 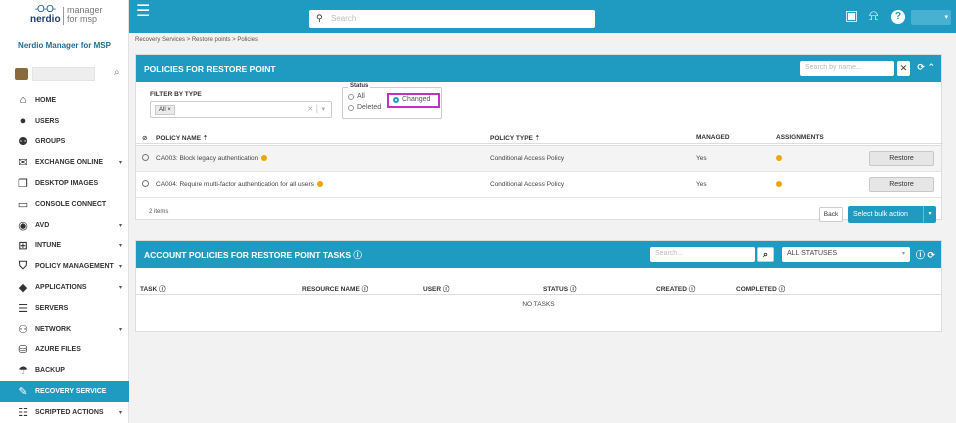 What do you see at coordinates (23, 184) in the screenshot?
I see `desktop-images-icon: ❐` at bounding box center [23, 184].